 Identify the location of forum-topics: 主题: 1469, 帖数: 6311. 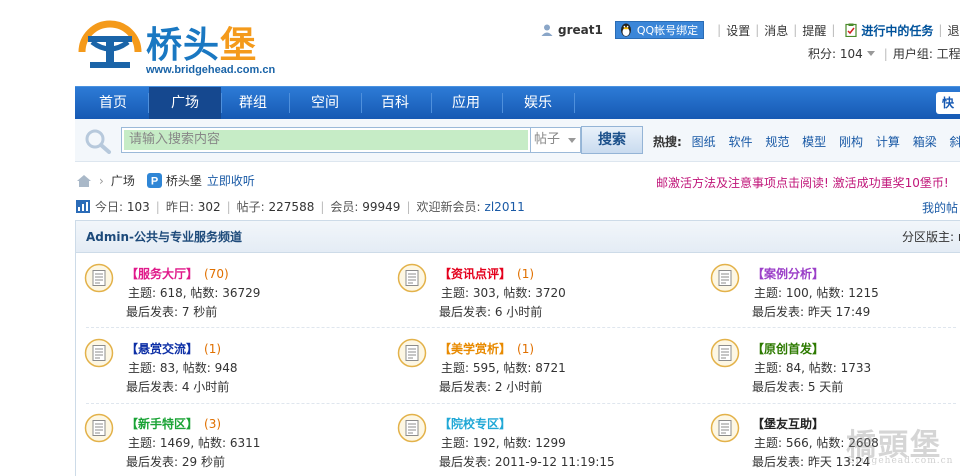
(194, 443).